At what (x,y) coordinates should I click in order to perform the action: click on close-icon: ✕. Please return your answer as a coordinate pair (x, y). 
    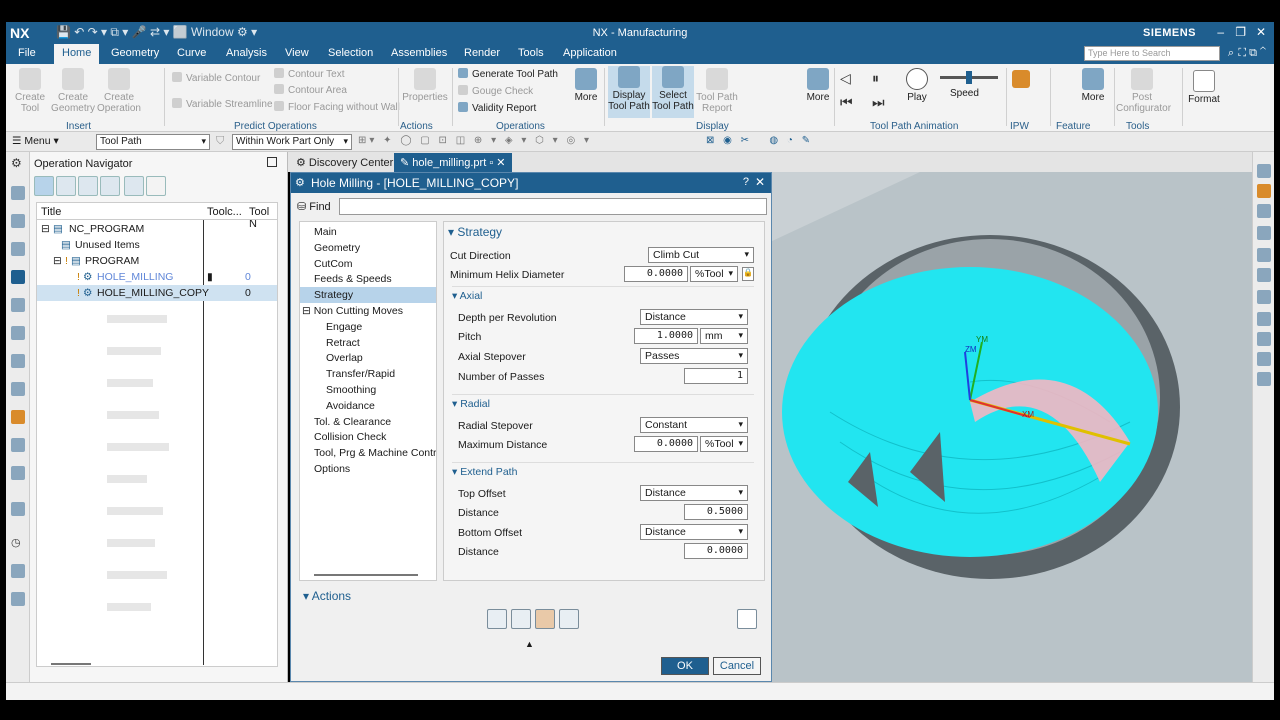
    Looking at the image, I should click on (1261, 32).